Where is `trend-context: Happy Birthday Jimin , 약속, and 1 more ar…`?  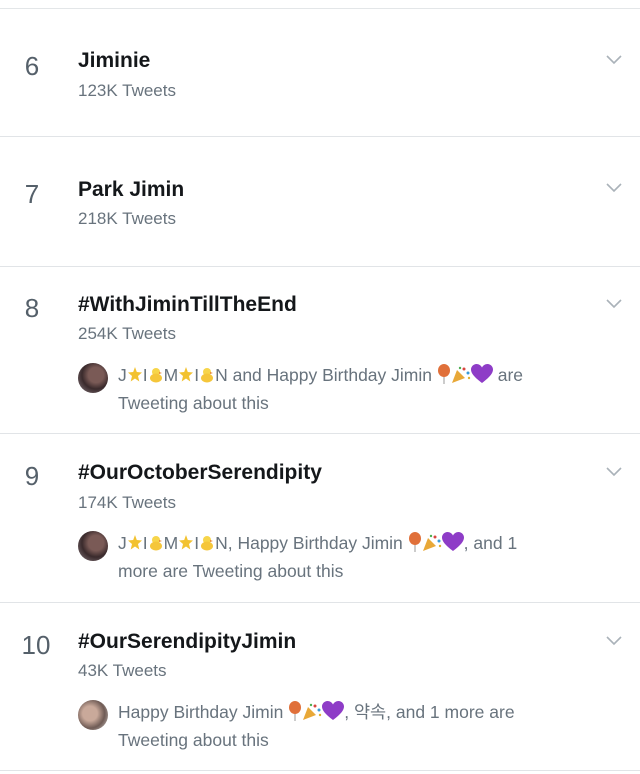 trend-context: Happy Birthday Jimin , 약속, and 1 more ar… is located at coordinates (338, 726).